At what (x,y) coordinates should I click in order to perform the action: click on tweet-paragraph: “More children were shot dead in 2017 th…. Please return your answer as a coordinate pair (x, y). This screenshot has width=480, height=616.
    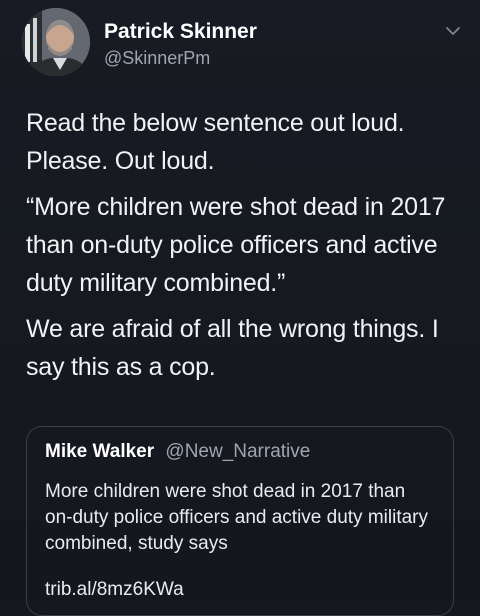
    Looking at the image, I should click on (236, 245).